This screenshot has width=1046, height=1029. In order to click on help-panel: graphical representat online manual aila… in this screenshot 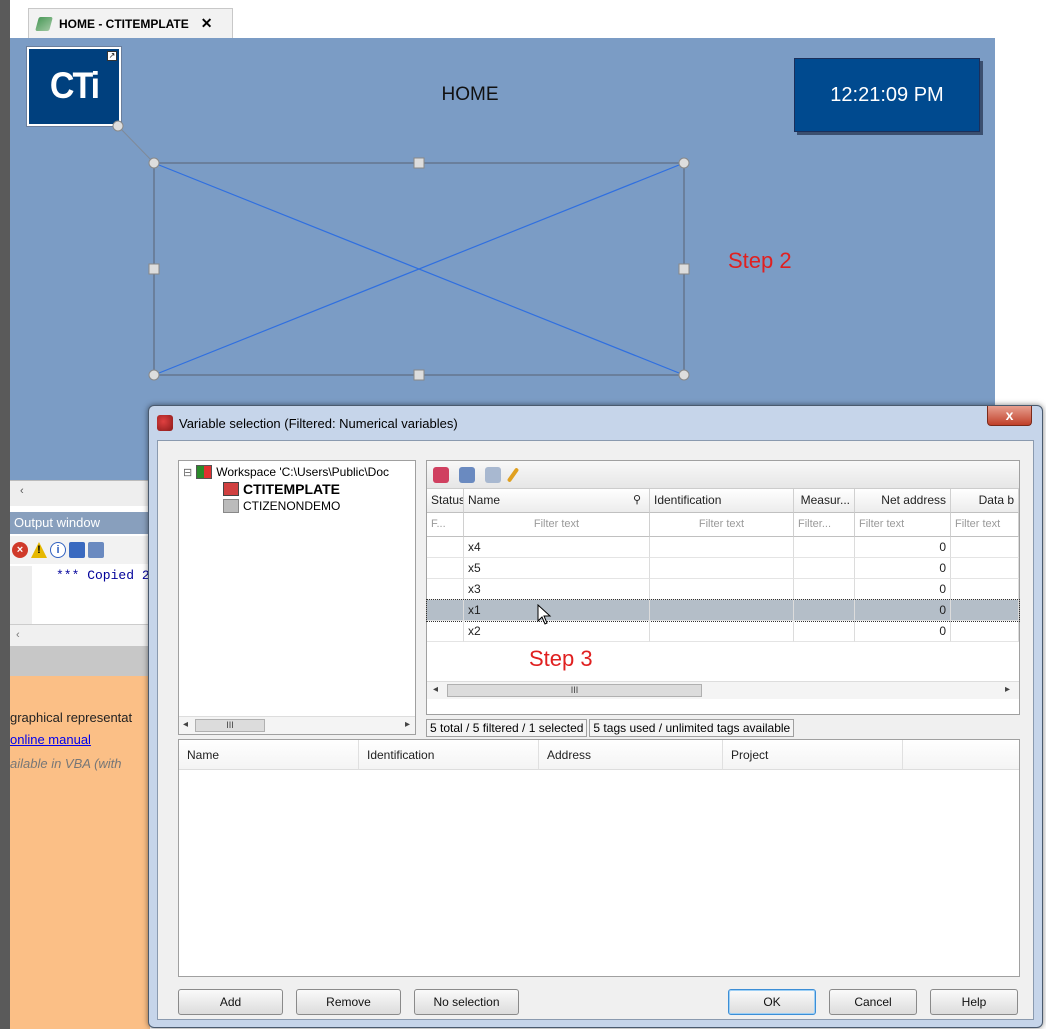, I will do `click(80, 852)`.